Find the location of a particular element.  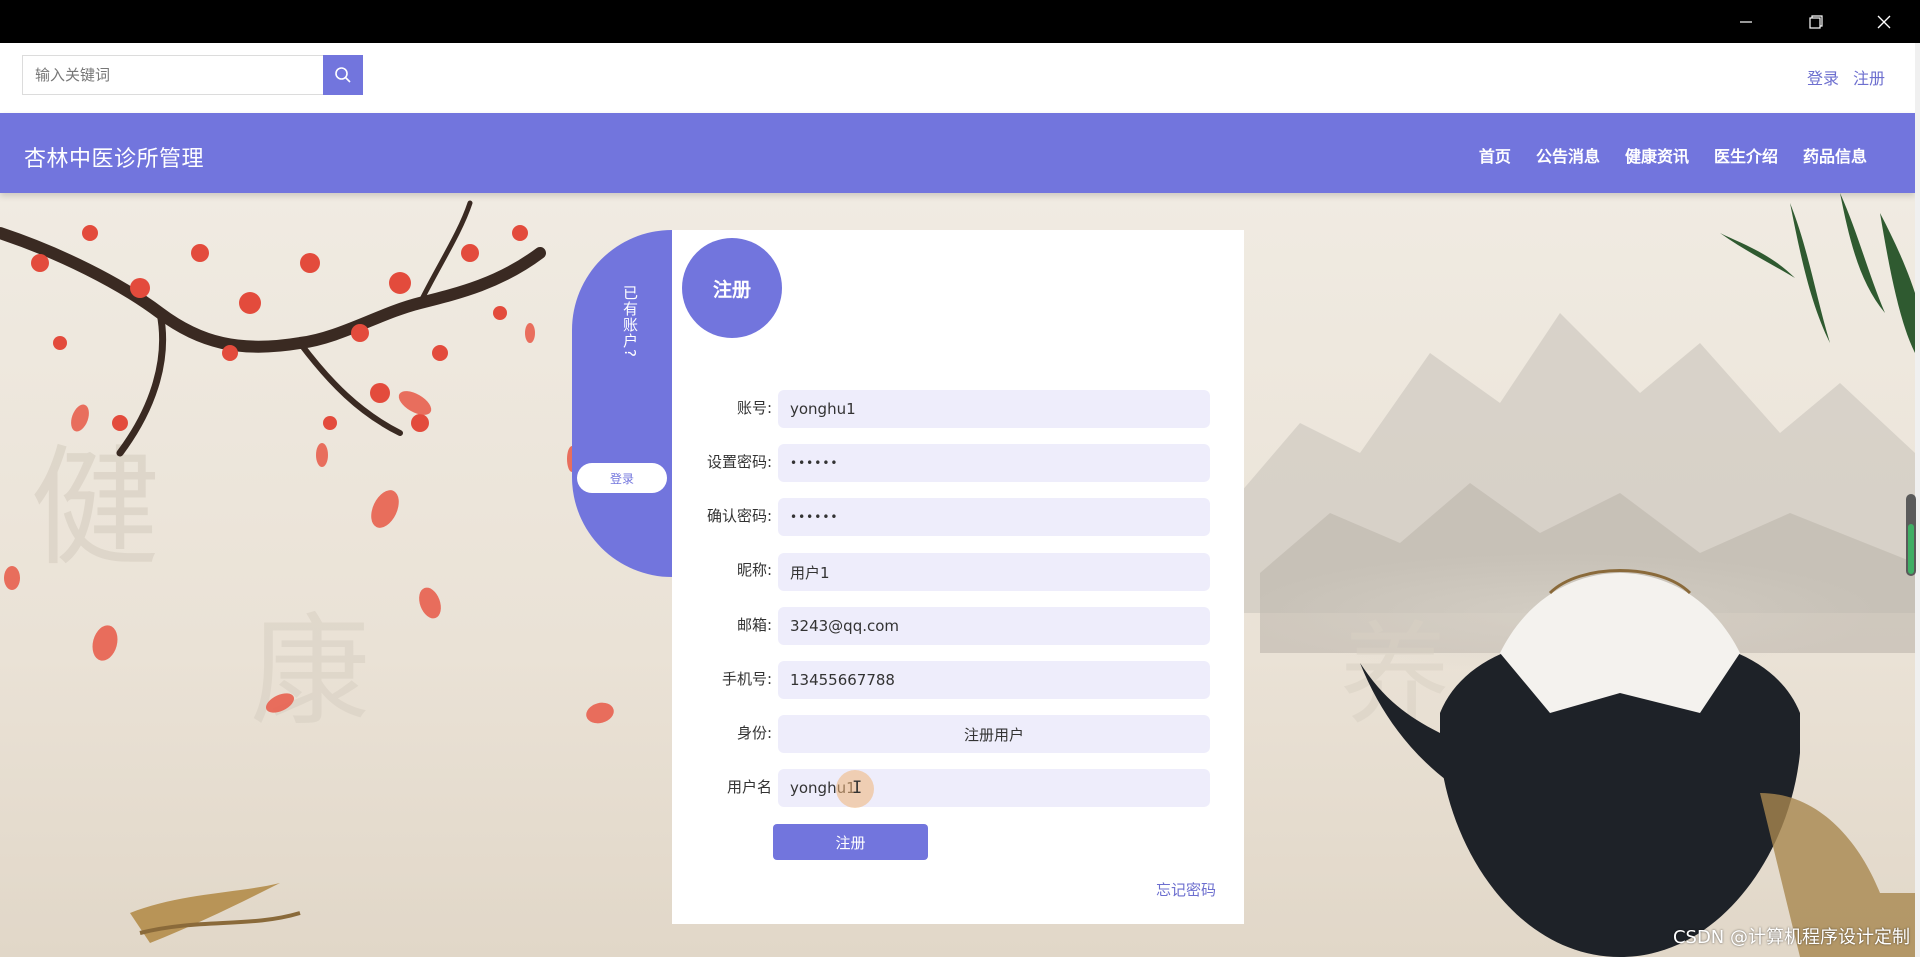

side-login-button: 登录 is located at coordinates (622, 478).